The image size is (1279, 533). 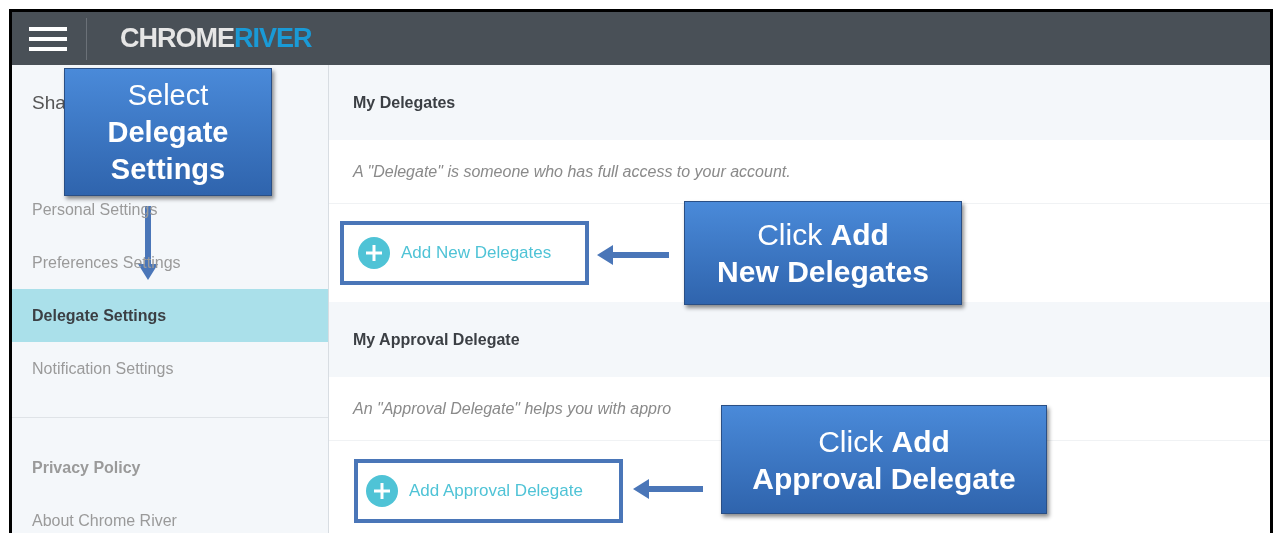 I want to click on app-logo: CHROMERIVER, so click(x=216, y=39).